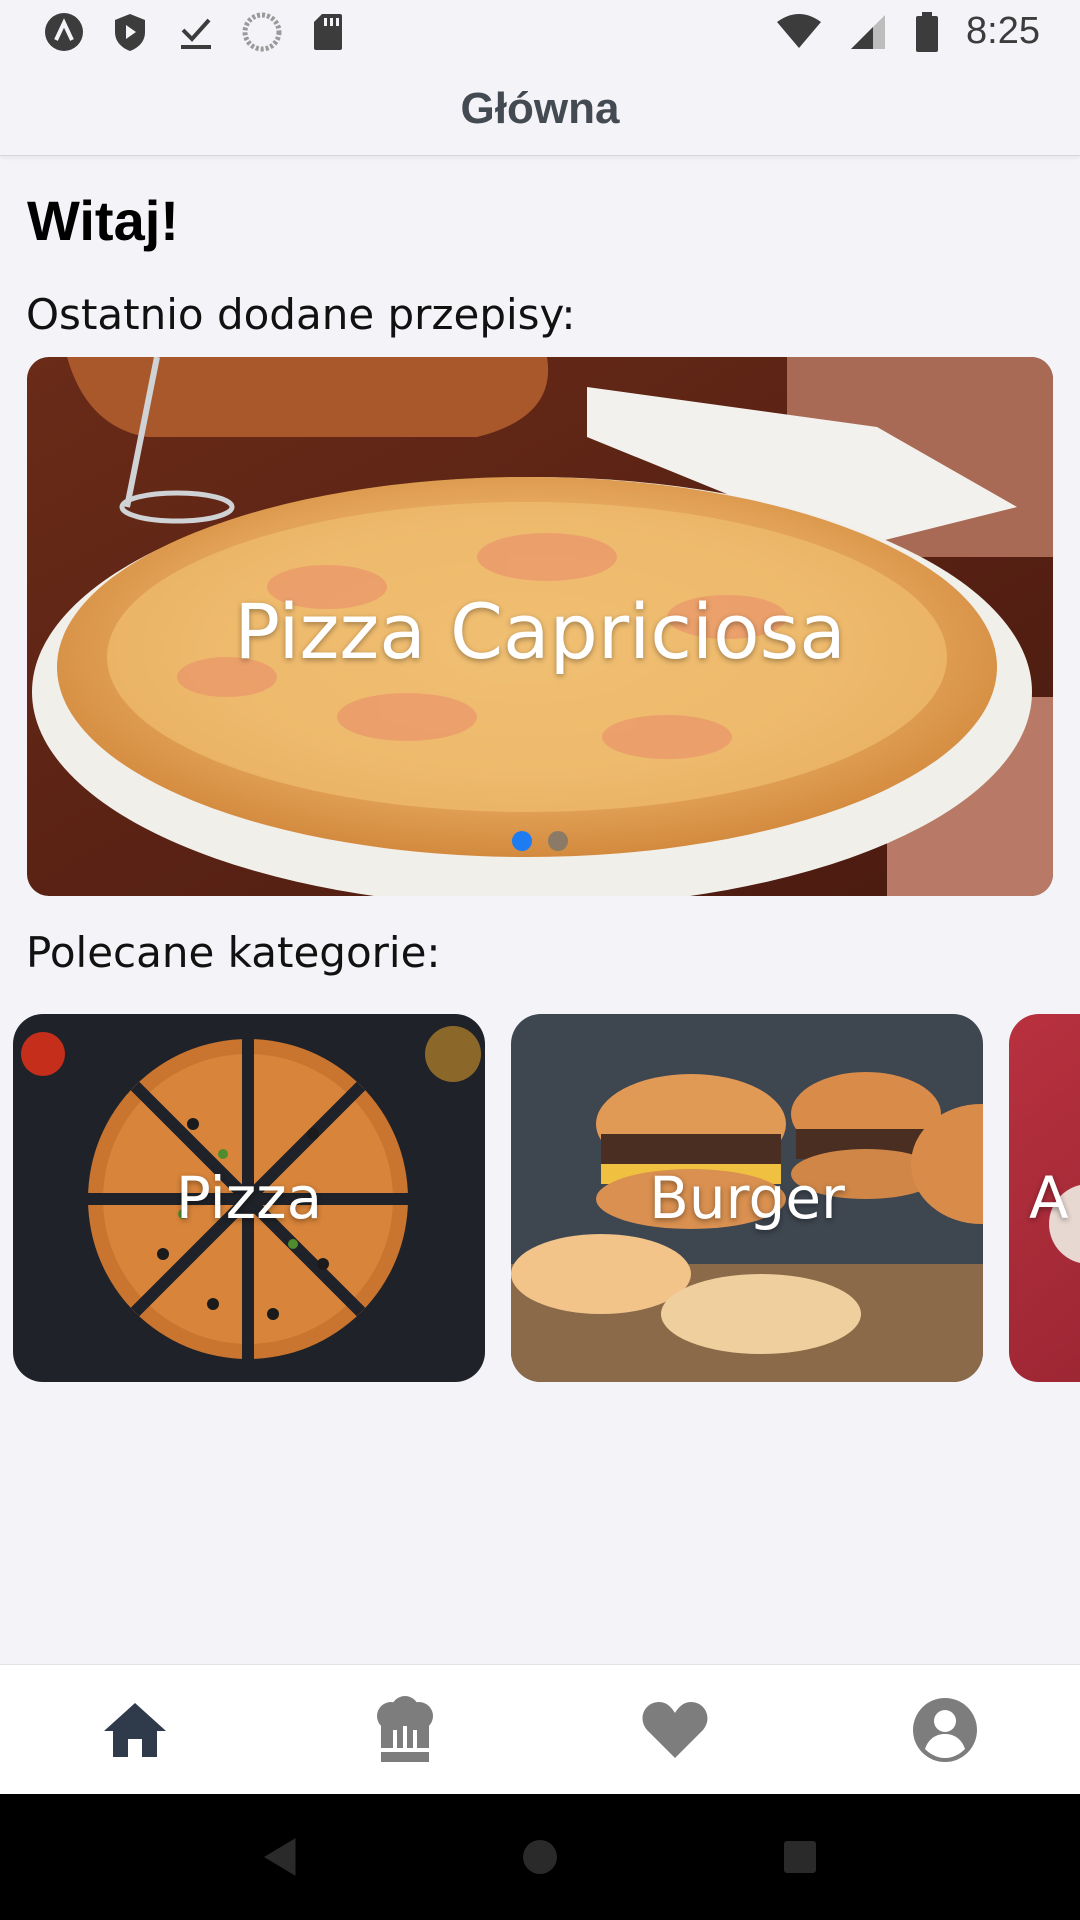 The height and width of the screenshot is (1920, 1080). Describe the element at coordinates (558, 841) in the screenshot. I see `carousel-dot` at that location.